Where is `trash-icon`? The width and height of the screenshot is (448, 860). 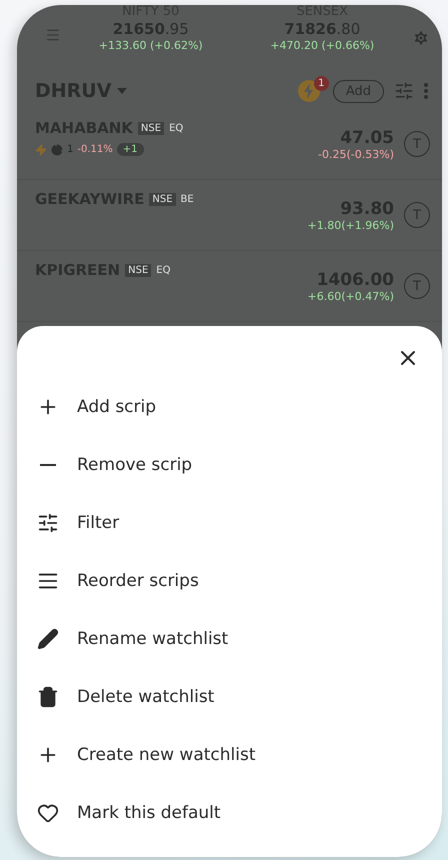 trash-icon is located at coordinates (48, 697).